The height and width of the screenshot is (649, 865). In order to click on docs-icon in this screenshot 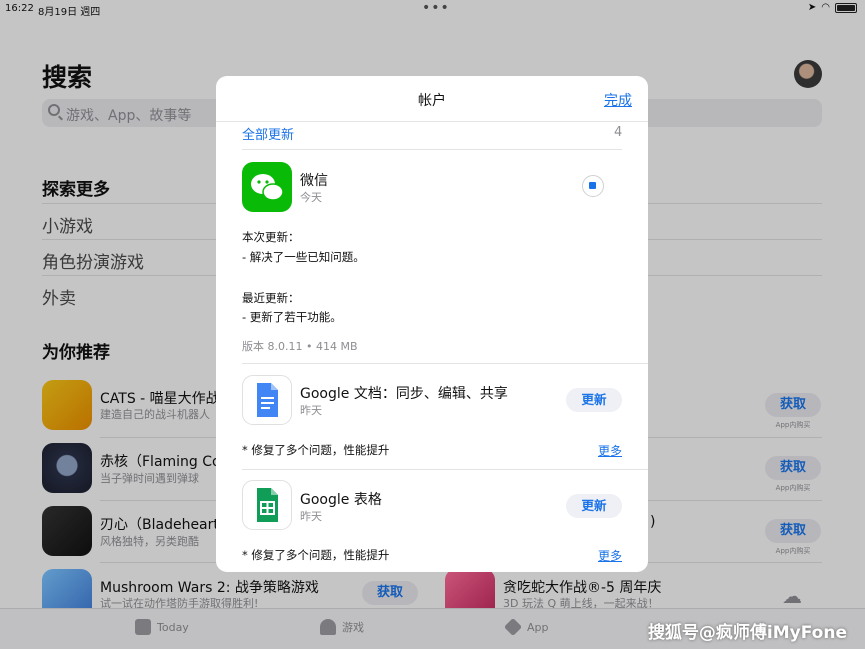, I will do `click(267, 400)`.